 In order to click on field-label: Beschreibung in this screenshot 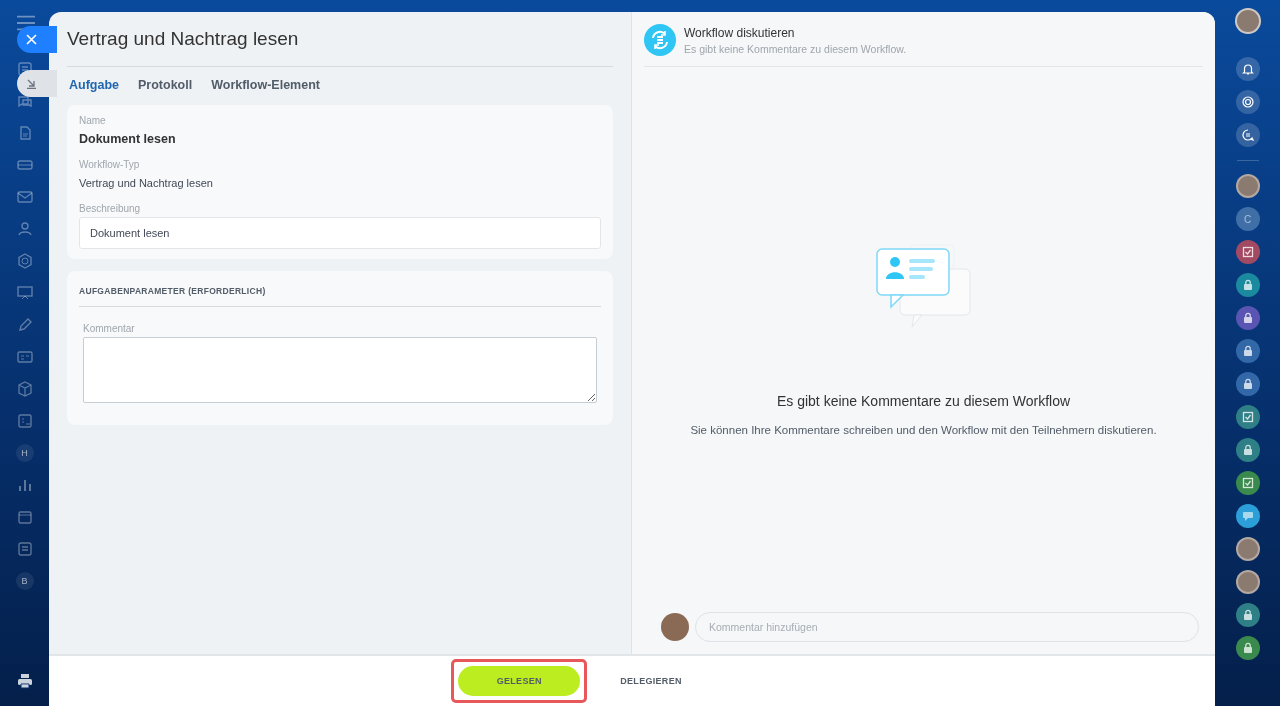, I will do `click(110, 208)`.